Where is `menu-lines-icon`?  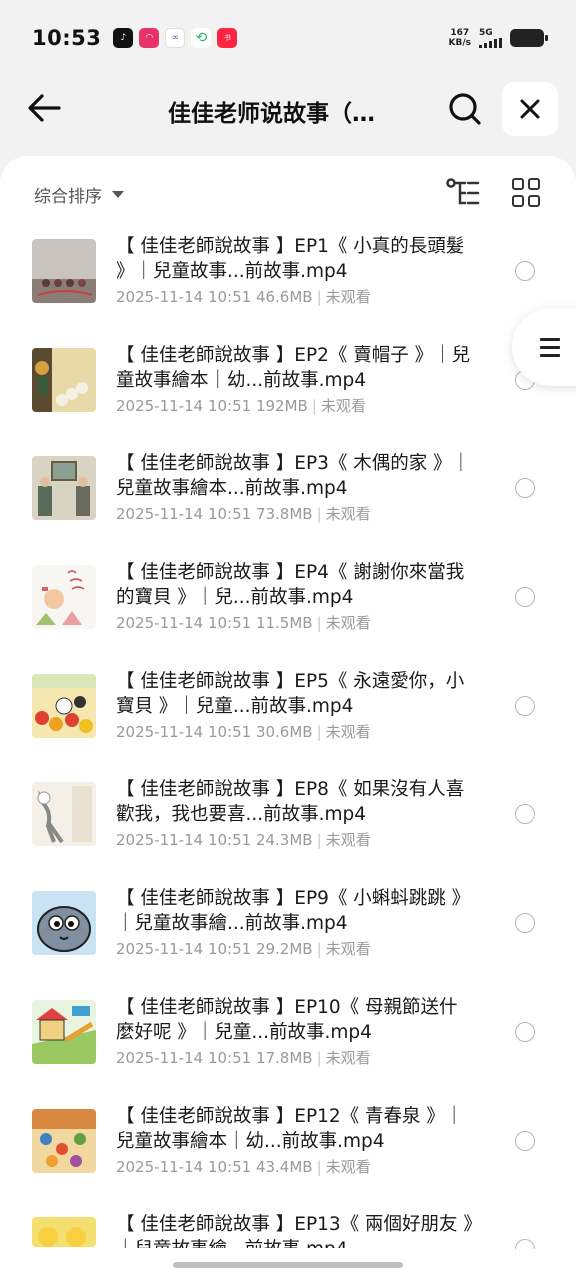 menu-lines-icon is located at coordinates (550, 347).